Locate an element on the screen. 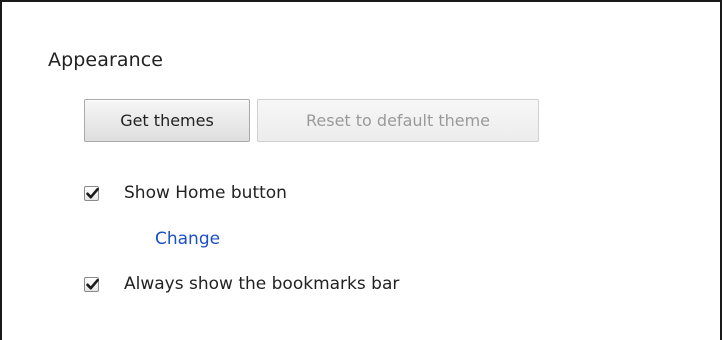  show-home-label: Show Home button is located at coordinates (205, 193).